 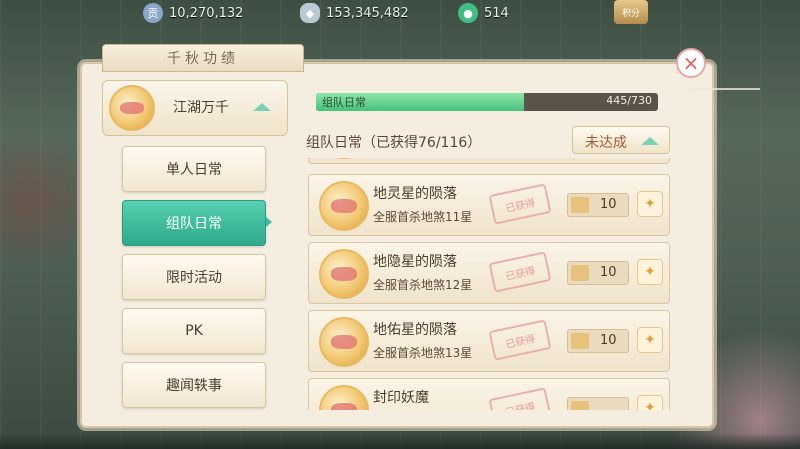 I want to click on achievement-desc: 全服首杀地煞12星, so click(x=423, y=285).